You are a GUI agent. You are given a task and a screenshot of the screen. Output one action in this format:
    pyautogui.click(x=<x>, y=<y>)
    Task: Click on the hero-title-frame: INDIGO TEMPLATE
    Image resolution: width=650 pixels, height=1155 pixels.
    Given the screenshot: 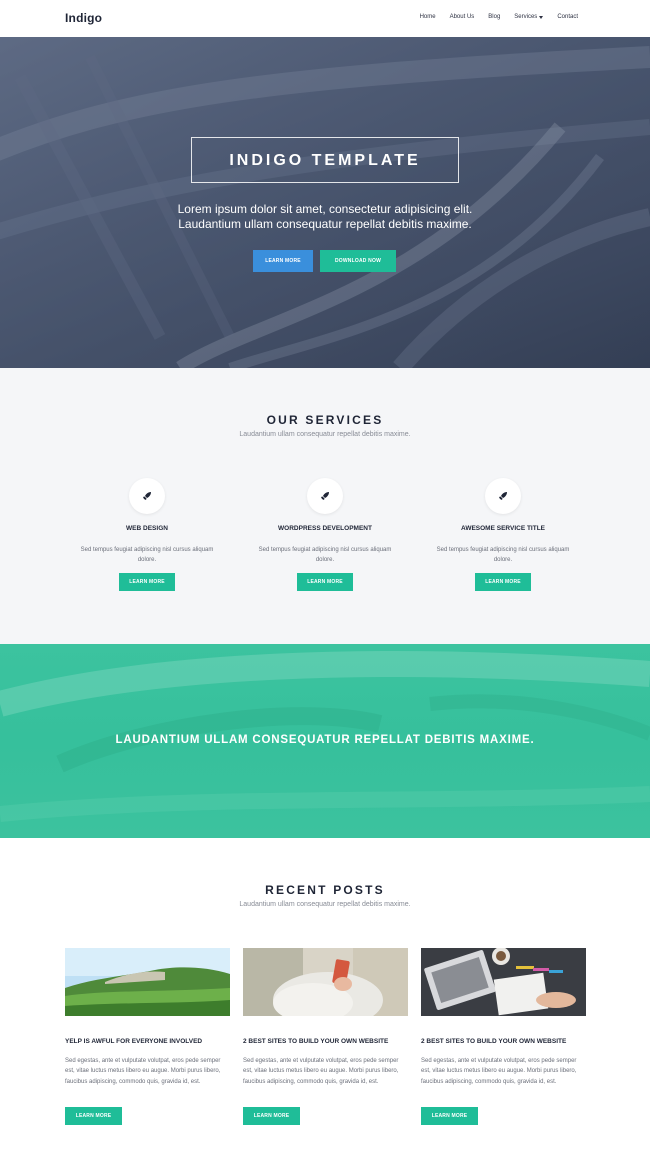 What is the action you would take?
    pyautogui.click(x=325, y=160)
    